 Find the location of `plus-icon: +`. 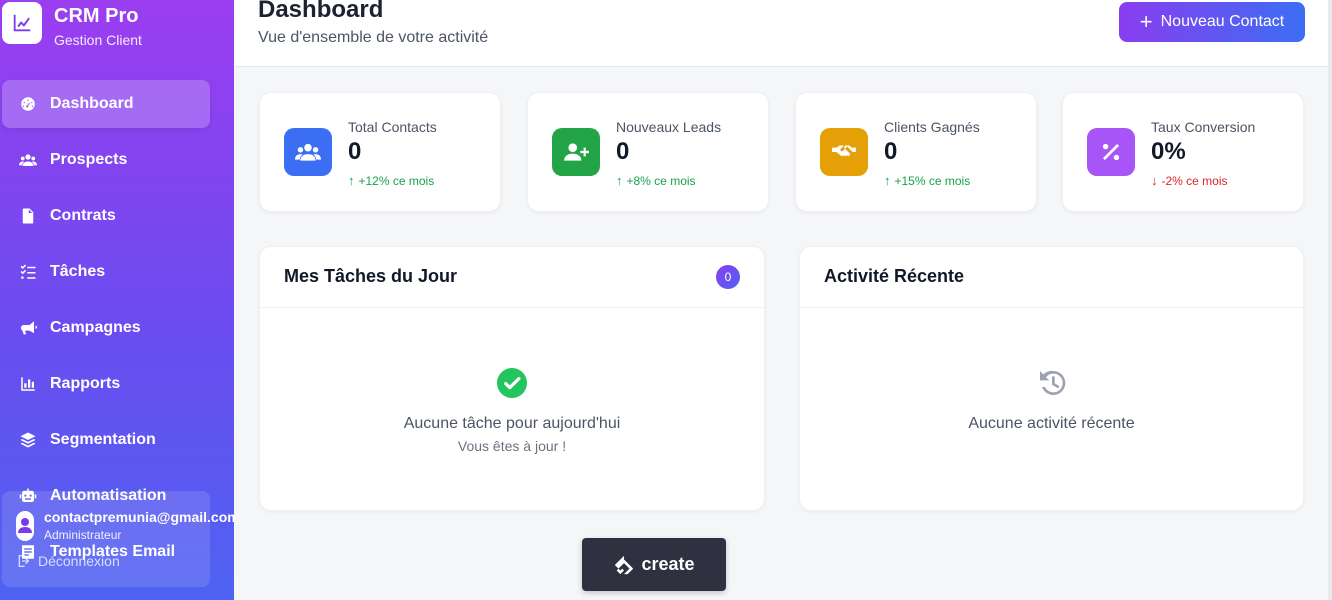

plus-icon: + is located at coordinates (1146, 21).